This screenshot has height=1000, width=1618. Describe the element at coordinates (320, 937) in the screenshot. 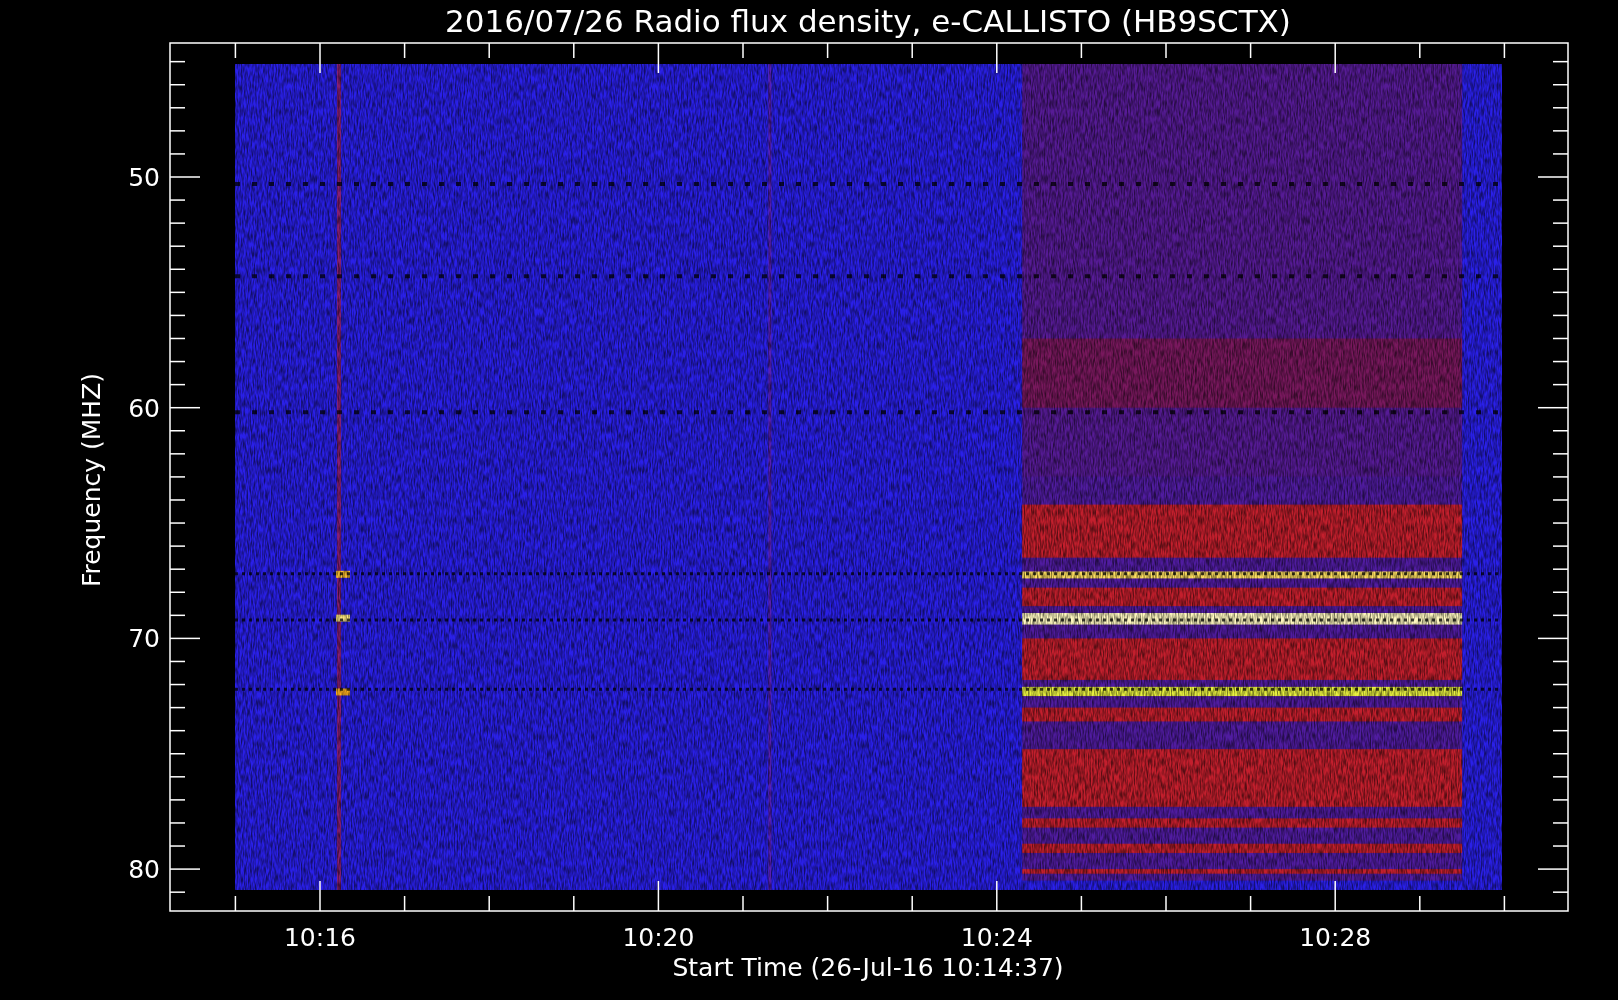

I see `x-tick-label: 10:16` at that location.